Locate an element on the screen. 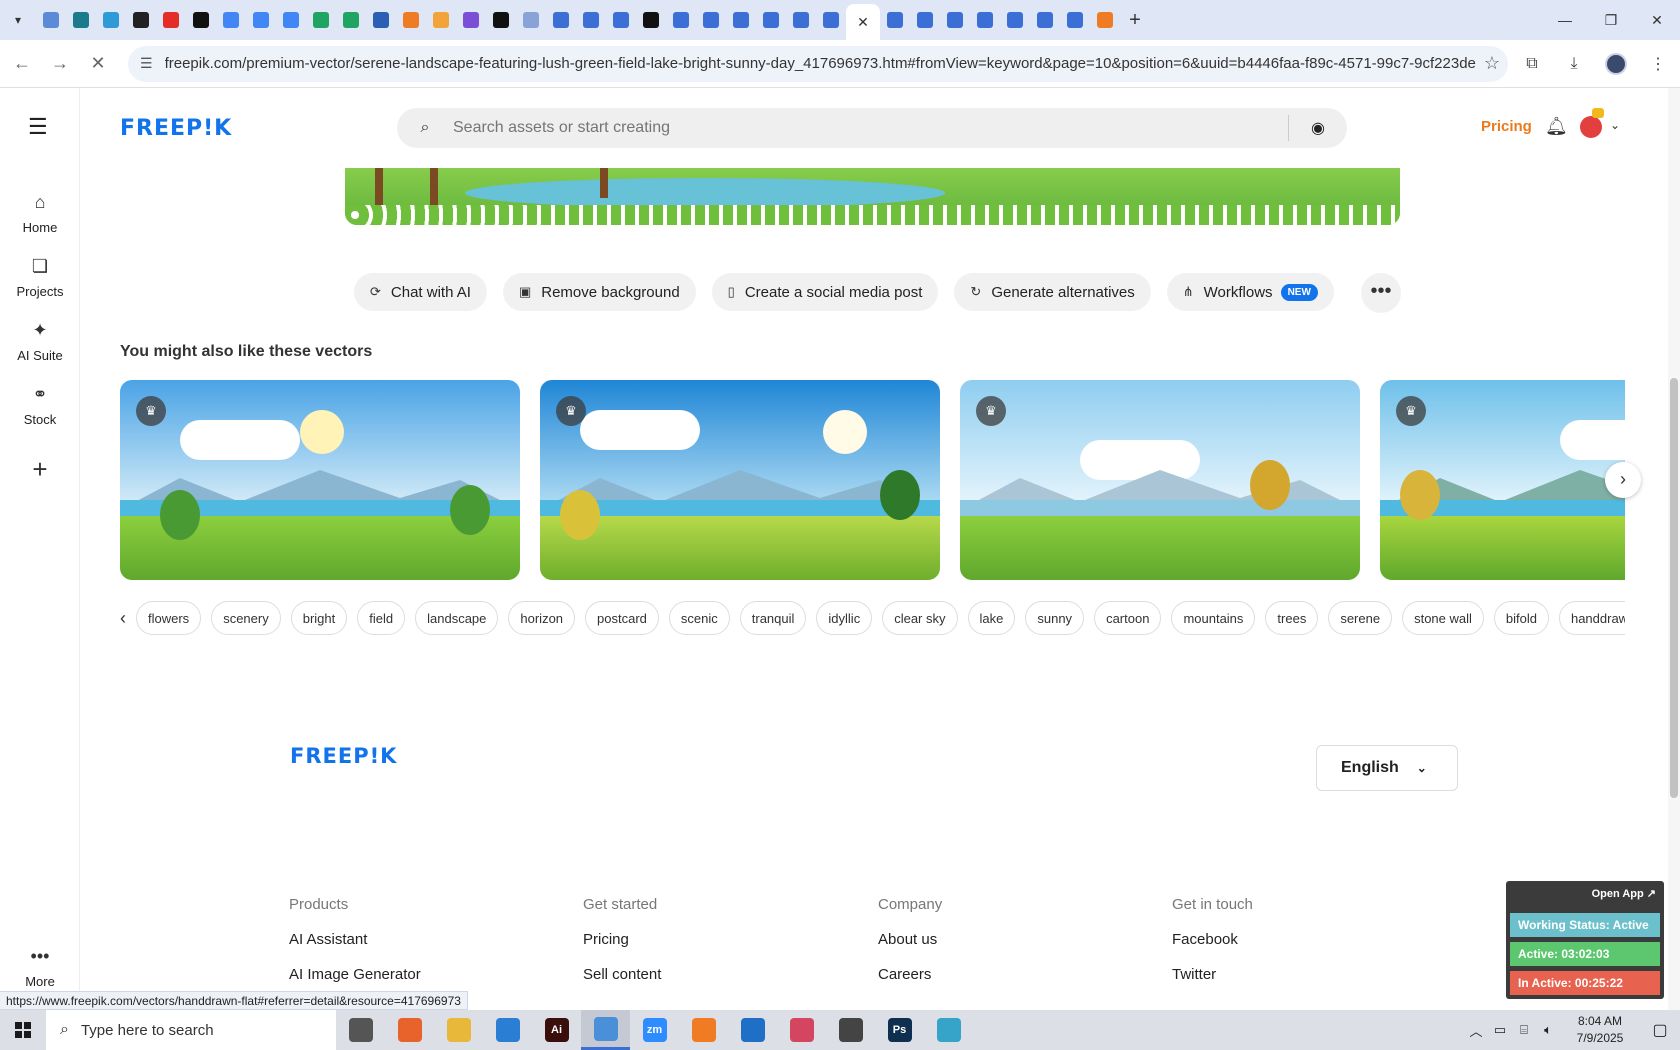 The width and height of the screenshot is (1680, 1050). download-icon: ⤓ is located at coordinates (1574, 64).